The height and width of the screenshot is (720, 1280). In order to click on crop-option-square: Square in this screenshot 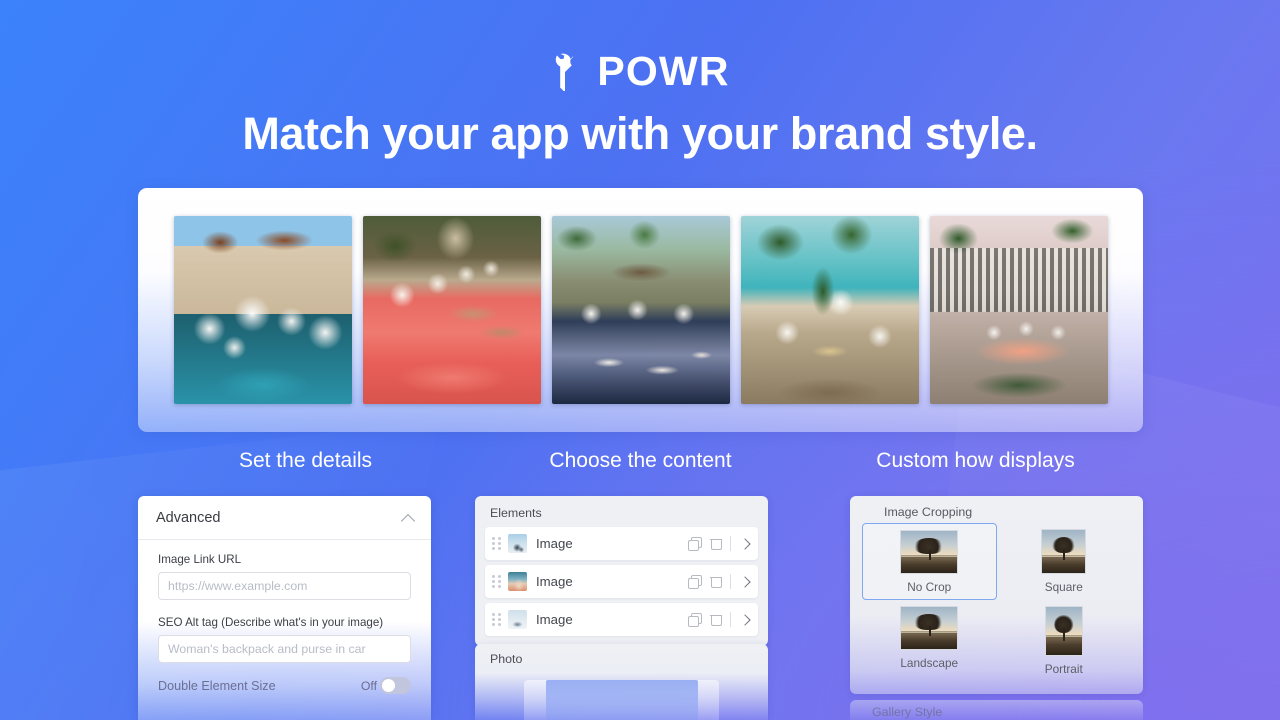, I will do `click(1064, 561)`.